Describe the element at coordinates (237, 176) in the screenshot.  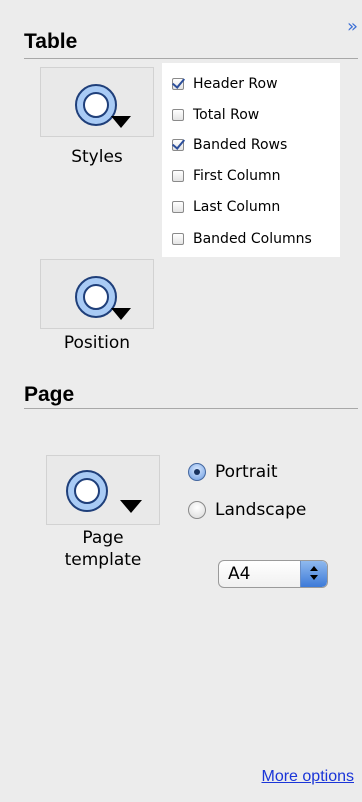
I see `first-column-label: First Column` at that location.